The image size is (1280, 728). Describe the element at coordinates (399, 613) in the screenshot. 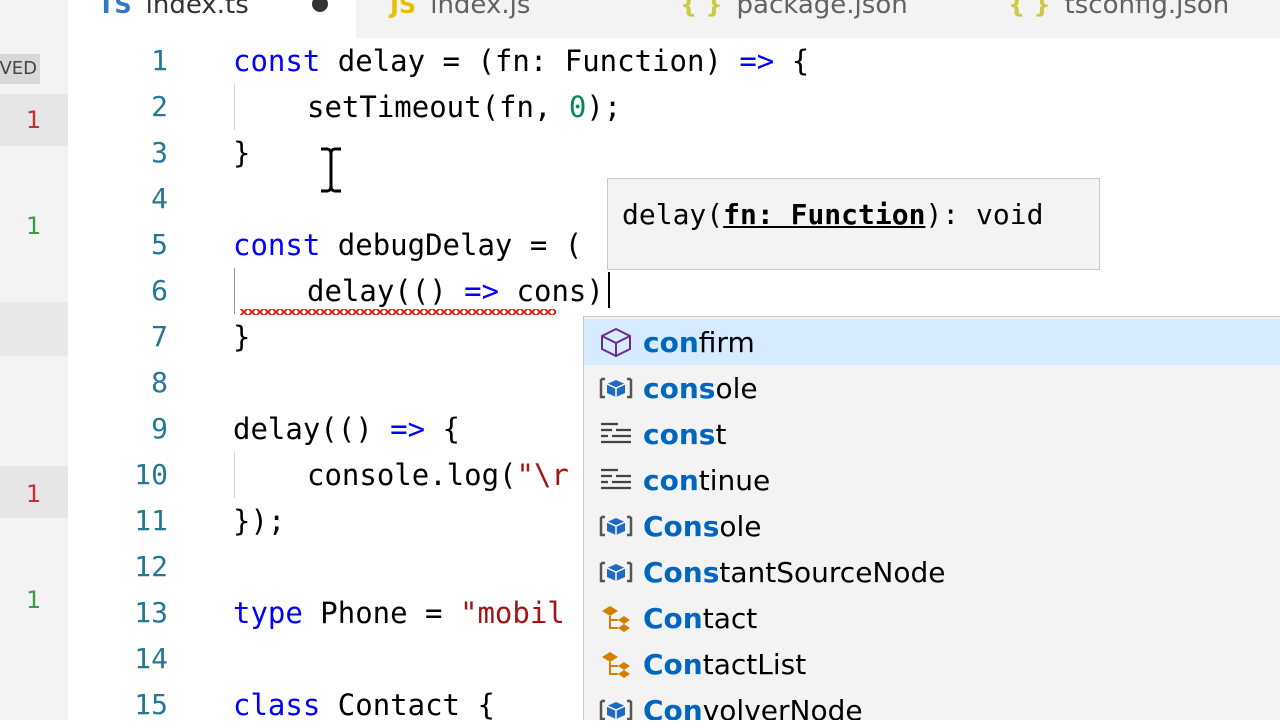

I see `line-text: type Phone = "mobil` at that location.